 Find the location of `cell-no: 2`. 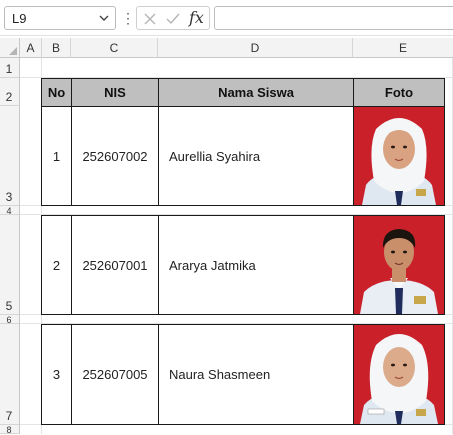

cell-no: 2 is located at coordinates (56, 265).